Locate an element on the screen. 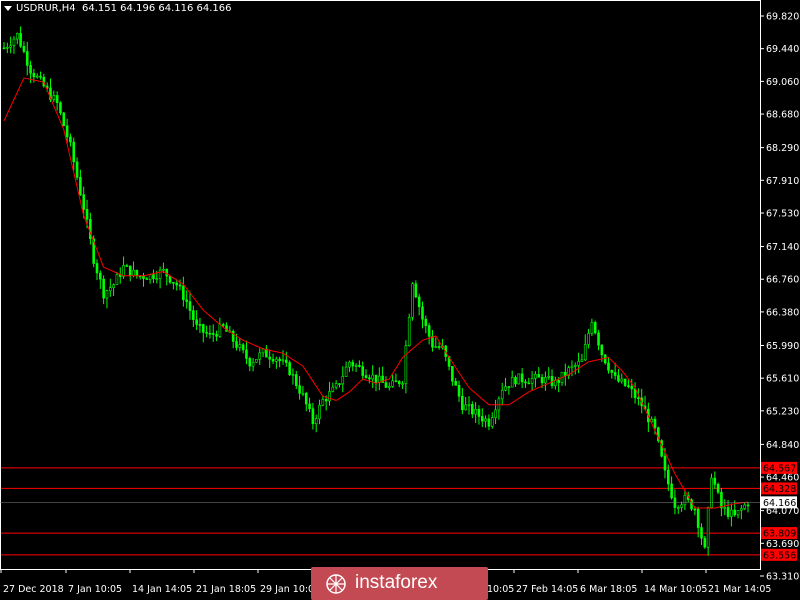  watermark-banner: instaforex is located at coordinates (399, 583).